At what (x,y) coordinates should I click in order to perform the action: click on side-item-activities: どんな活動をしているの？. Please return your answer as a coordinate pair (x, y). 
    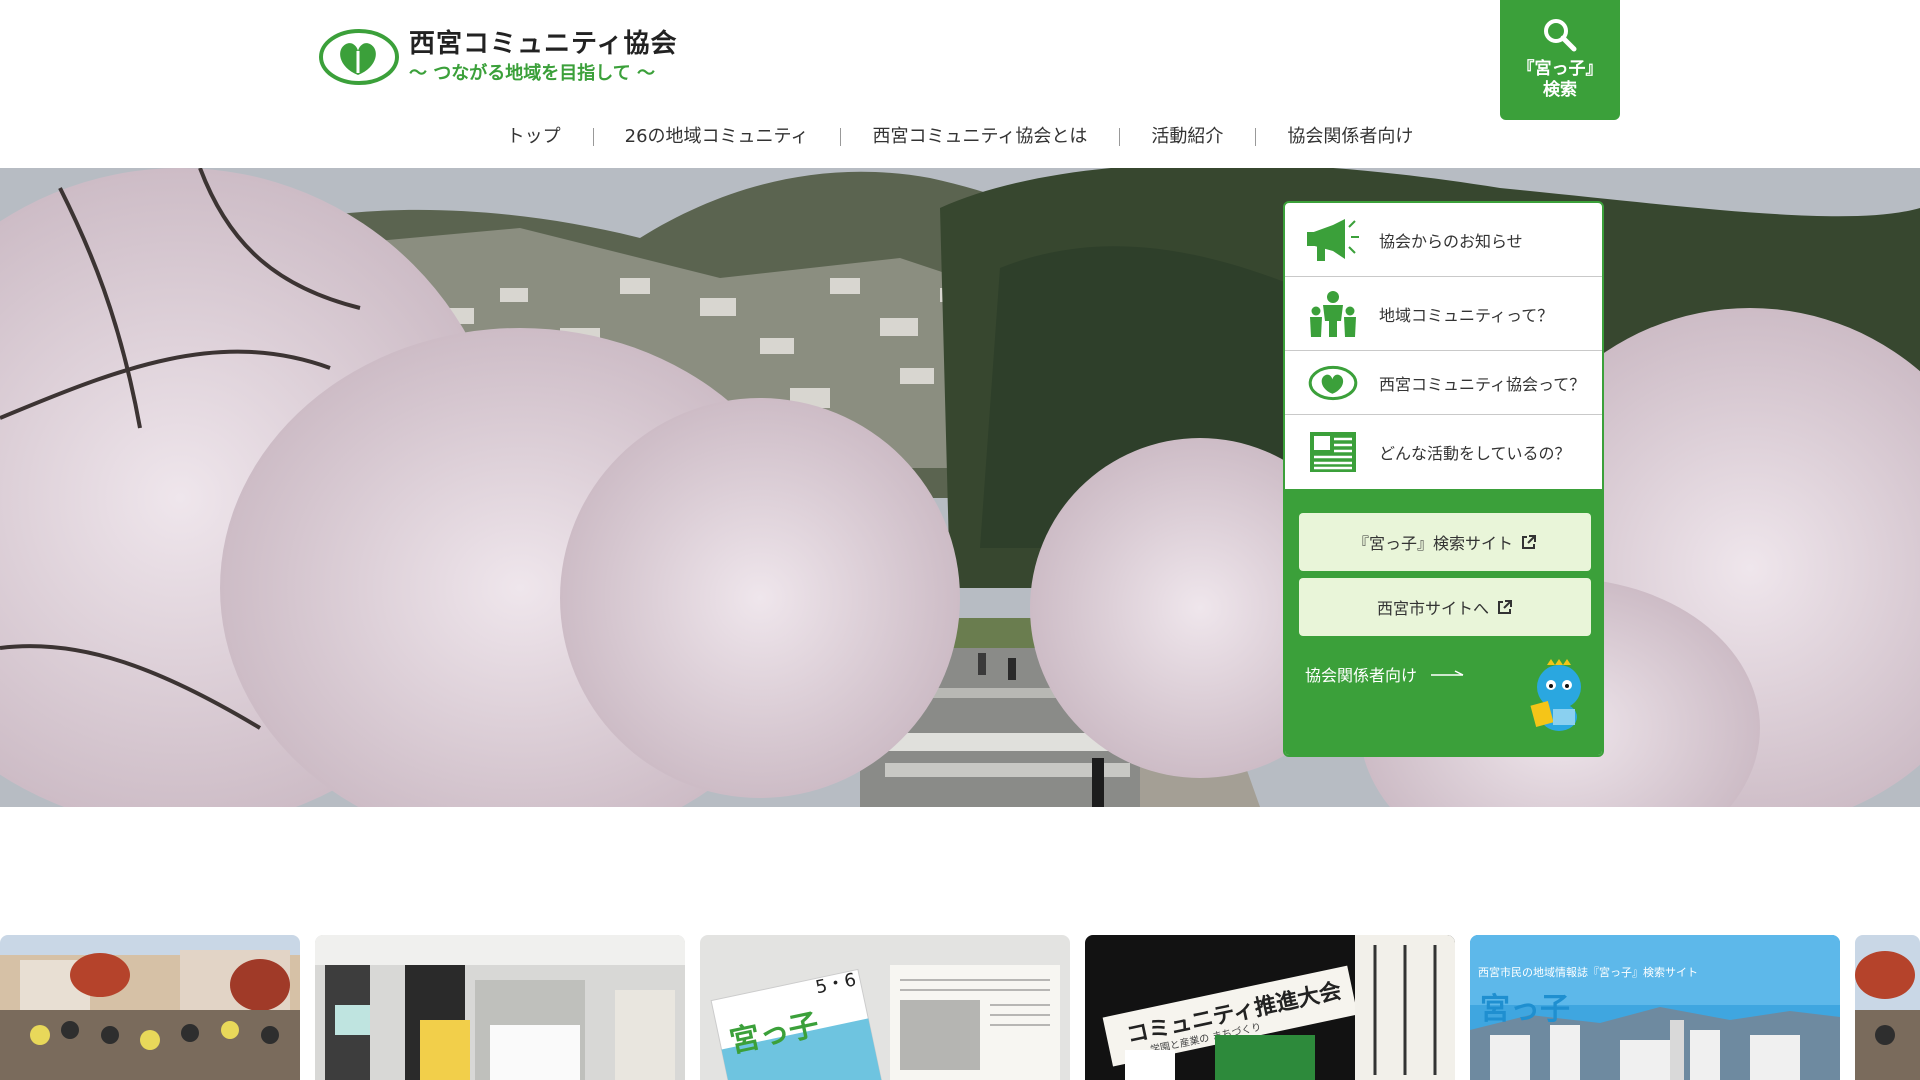
    Looking at the image, I should click on (1443, 452).